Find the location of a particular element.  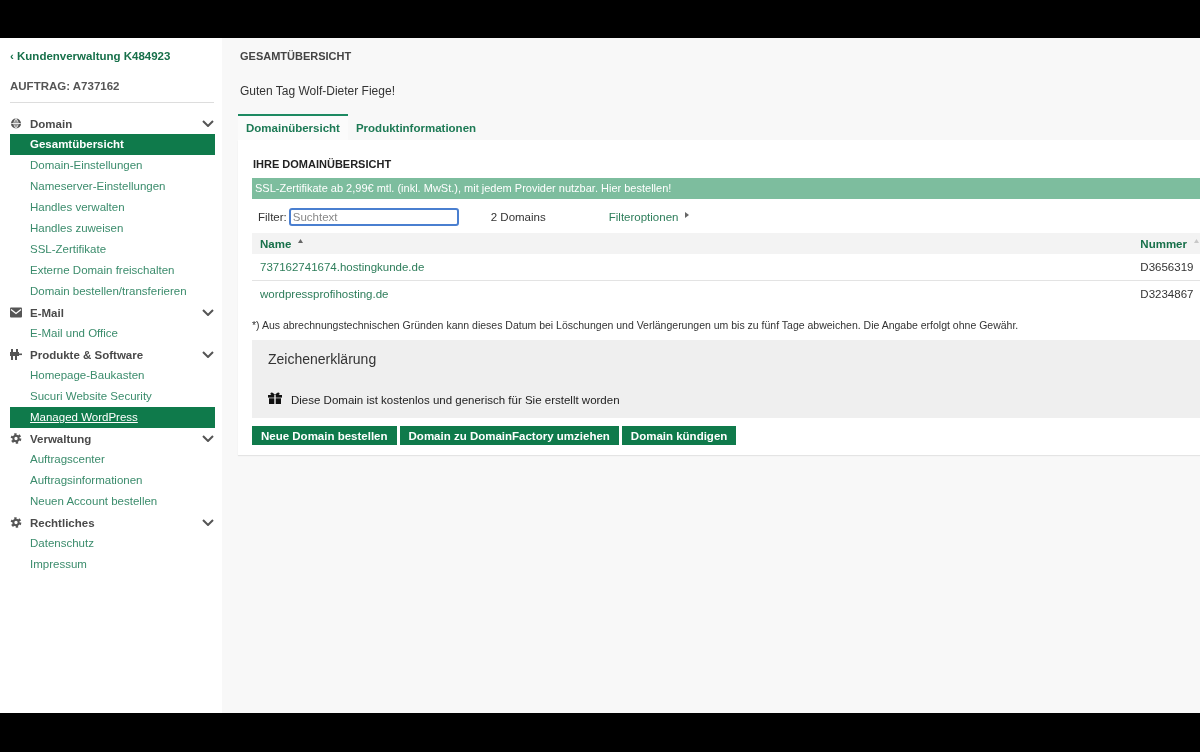

gift-icon is located at coordinates (275, 398).